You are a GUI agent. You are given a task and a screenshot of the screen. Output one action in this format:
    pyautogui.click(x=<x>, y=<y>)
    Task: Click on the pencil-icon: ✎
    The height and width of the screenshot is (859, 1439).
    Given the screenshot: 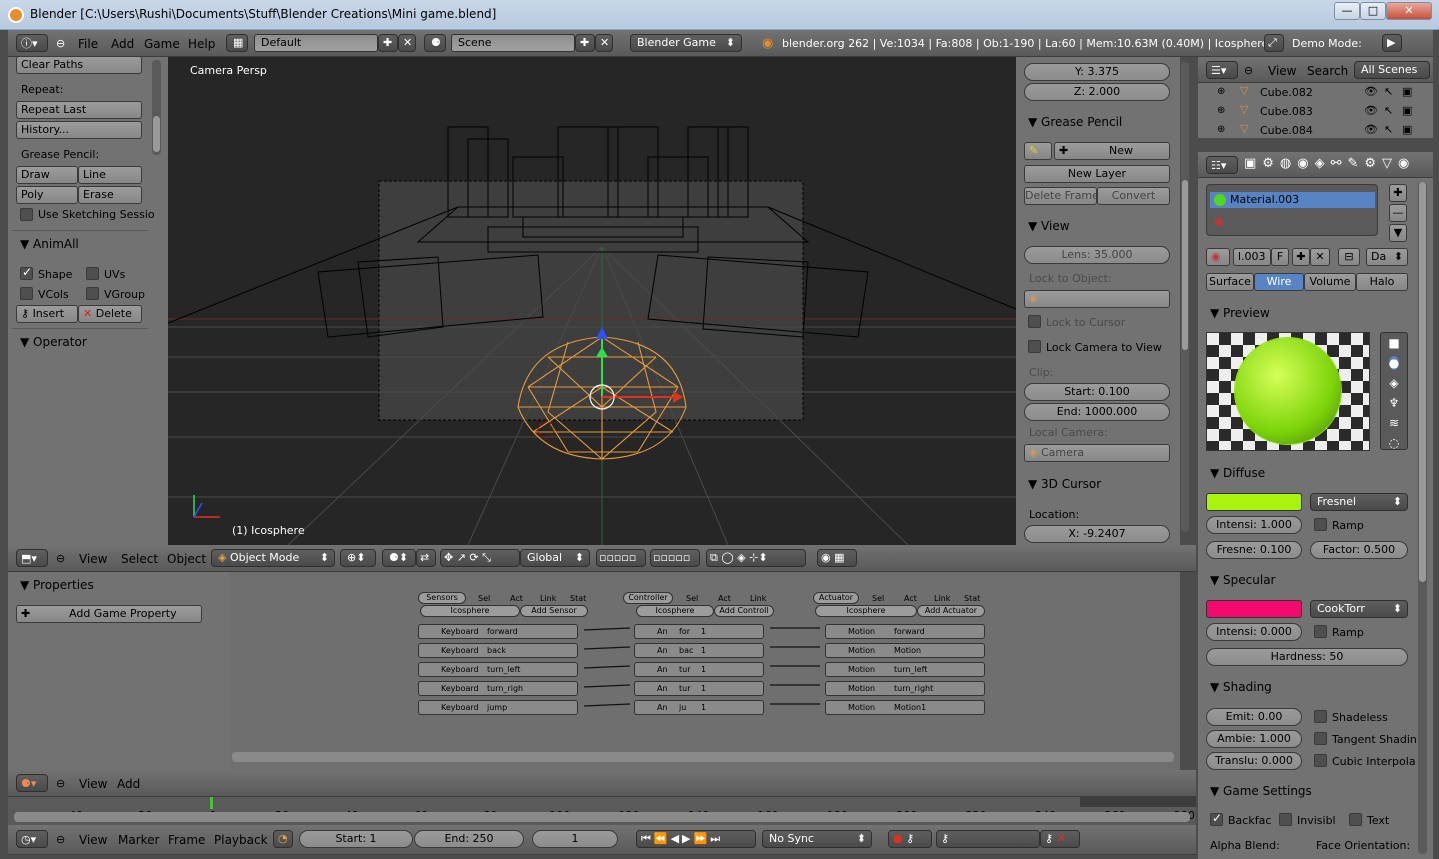 What is the action you would take?
    pyautogui.click(x=1038, y=151)
    